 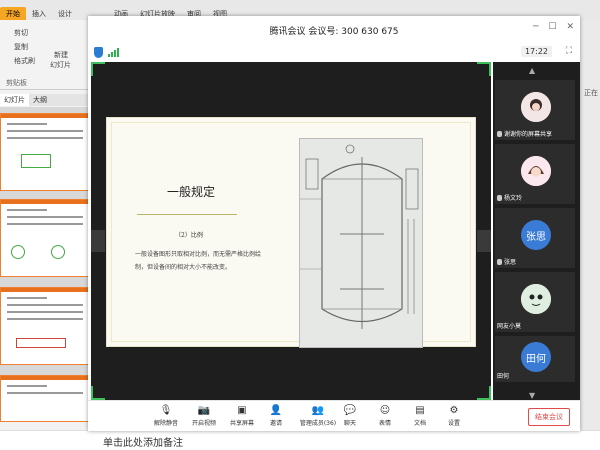 I want to click on participant-name: 谢谢你的屏幕共享, so click(x=528, y=134).